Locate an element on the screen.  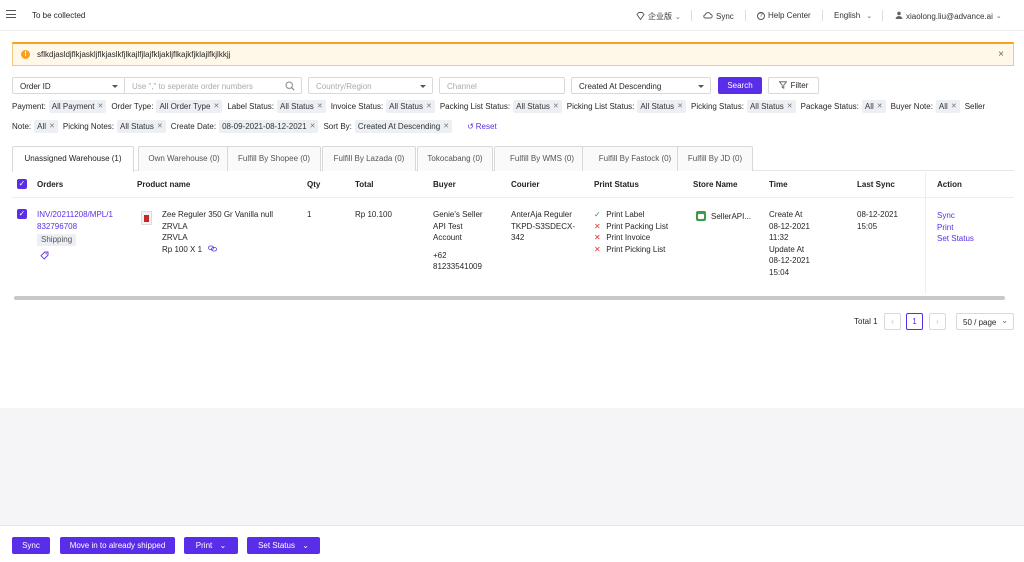
print-status-item: ✕ Print Packing List is located at coordinates (631, 227).